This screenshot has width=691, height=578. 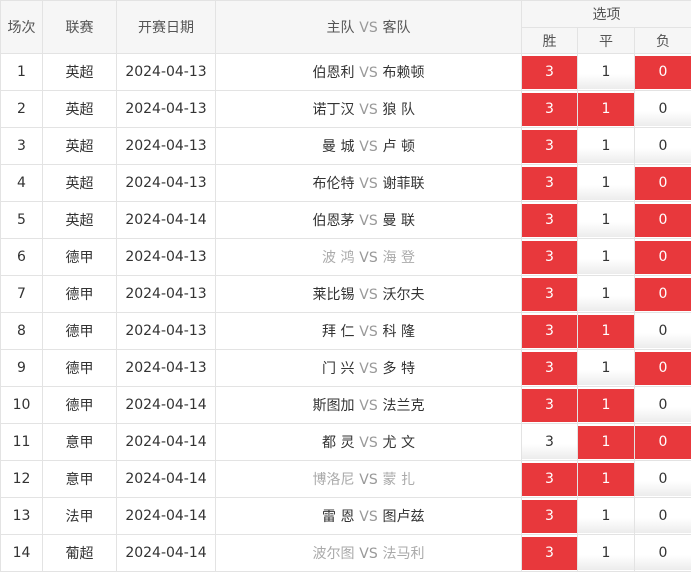 I want to click on round-number: 12, so click(x=21, y=479).